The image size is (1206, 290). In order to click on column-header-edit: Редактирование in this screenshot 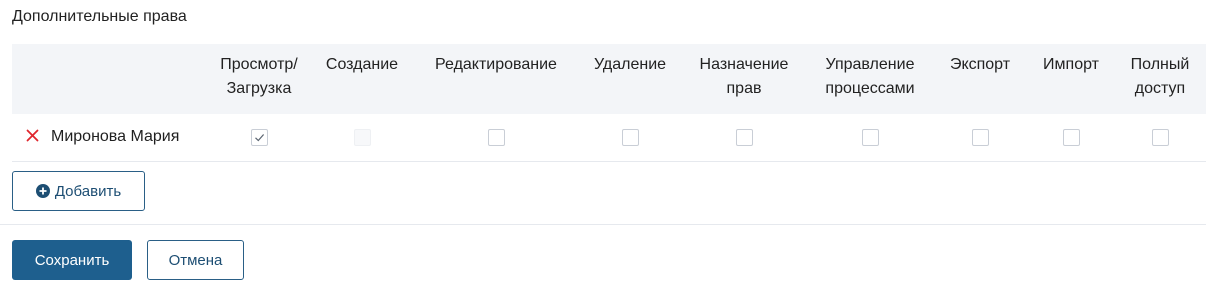, I will do `click(496, 64)`.